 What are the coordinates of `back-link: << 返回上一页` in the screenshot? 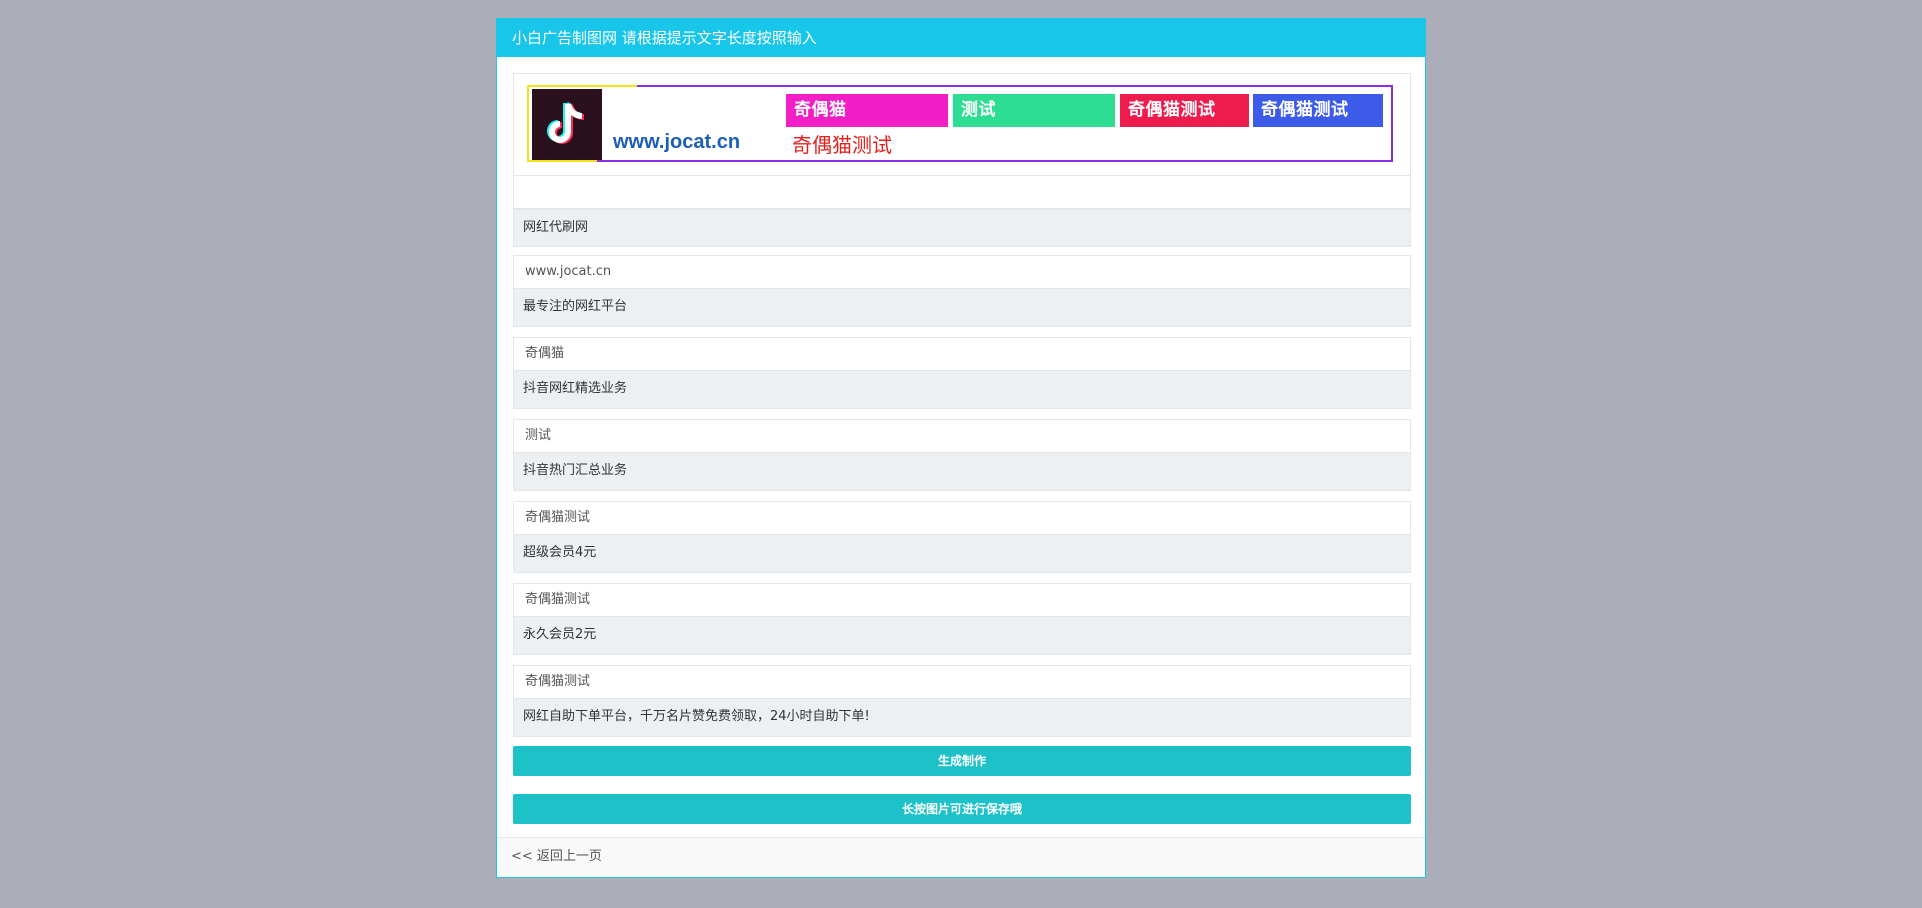 It's located at (556, 856).